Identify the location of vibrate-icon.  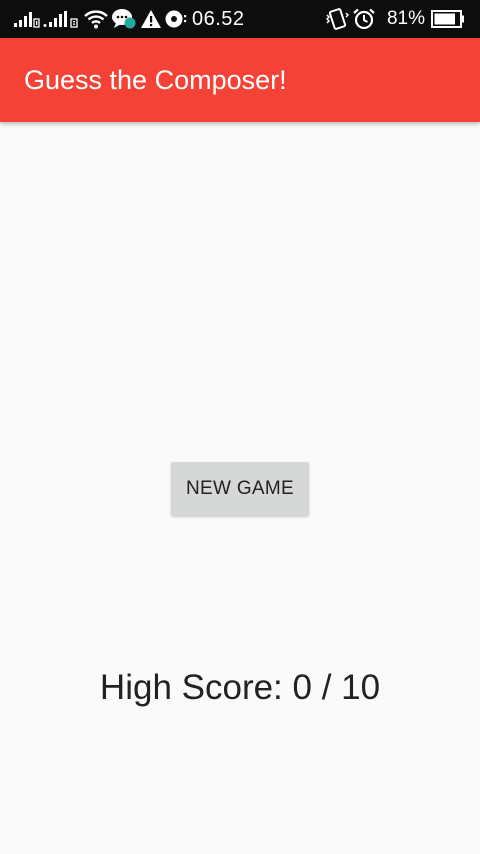
(337, 19).